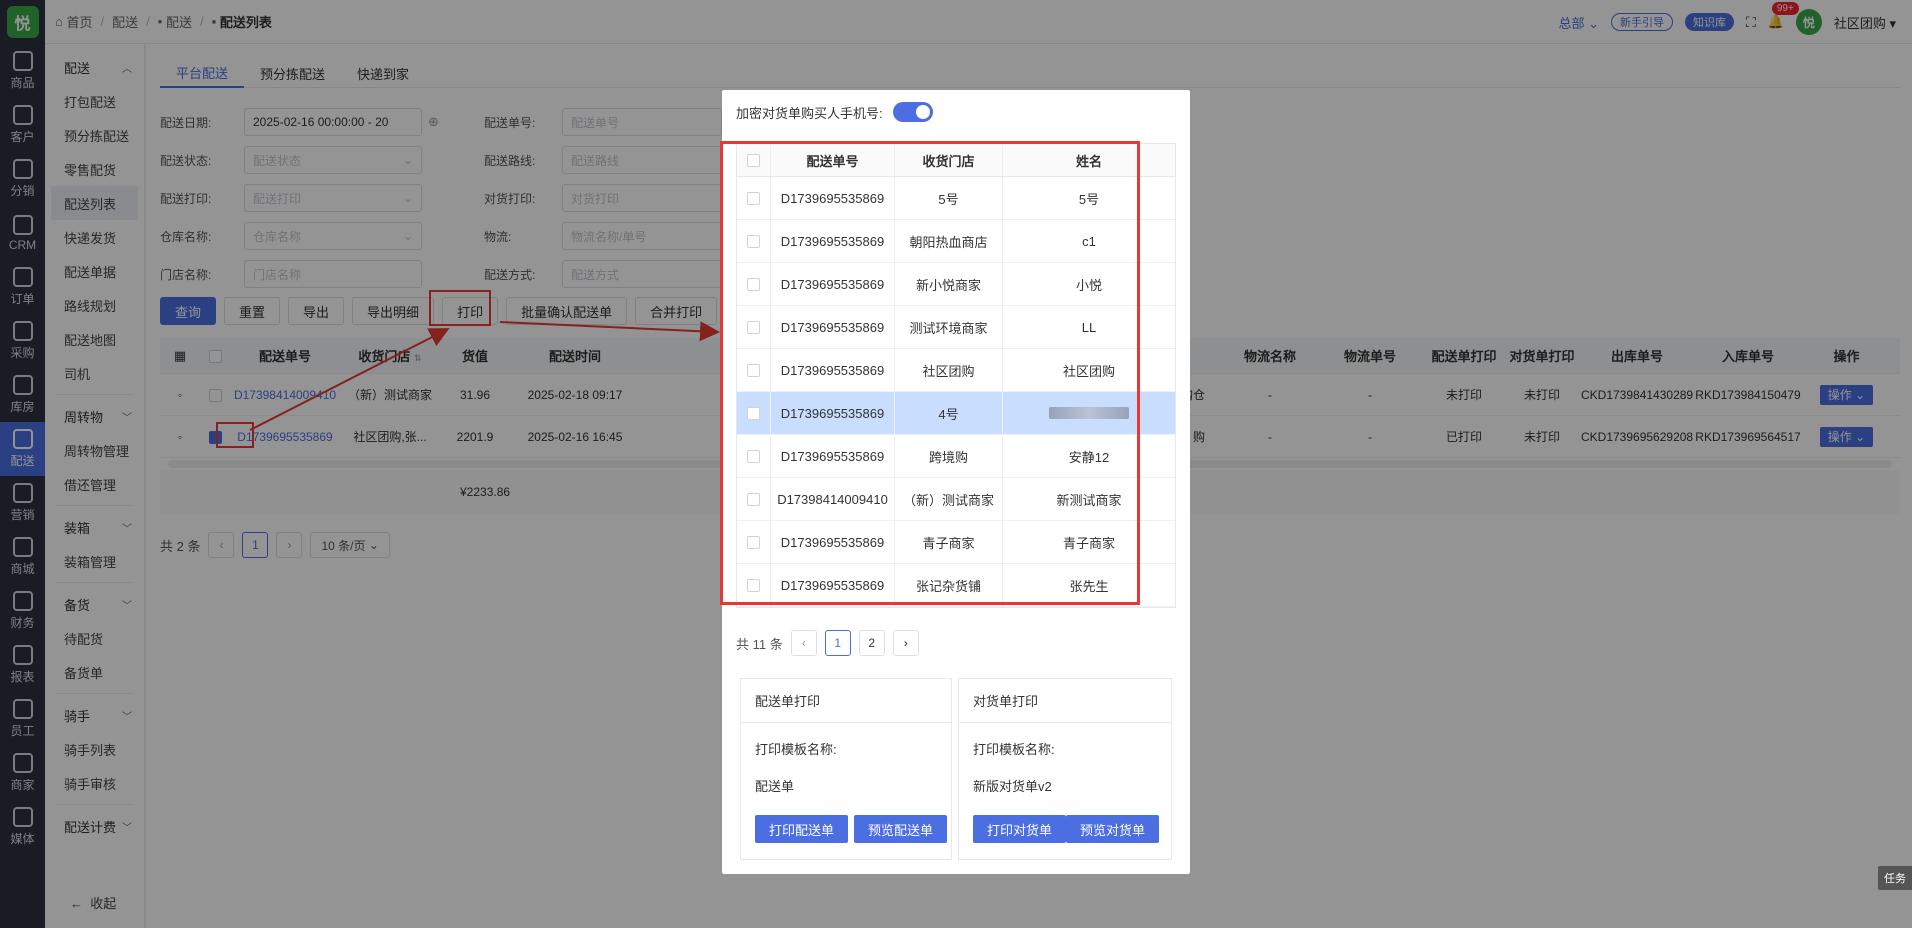 The width and height of the screenshot is (1912, 928). I want to click on dialog-table-header: 配送单号 收货门店 姓名, so click(956, 160).